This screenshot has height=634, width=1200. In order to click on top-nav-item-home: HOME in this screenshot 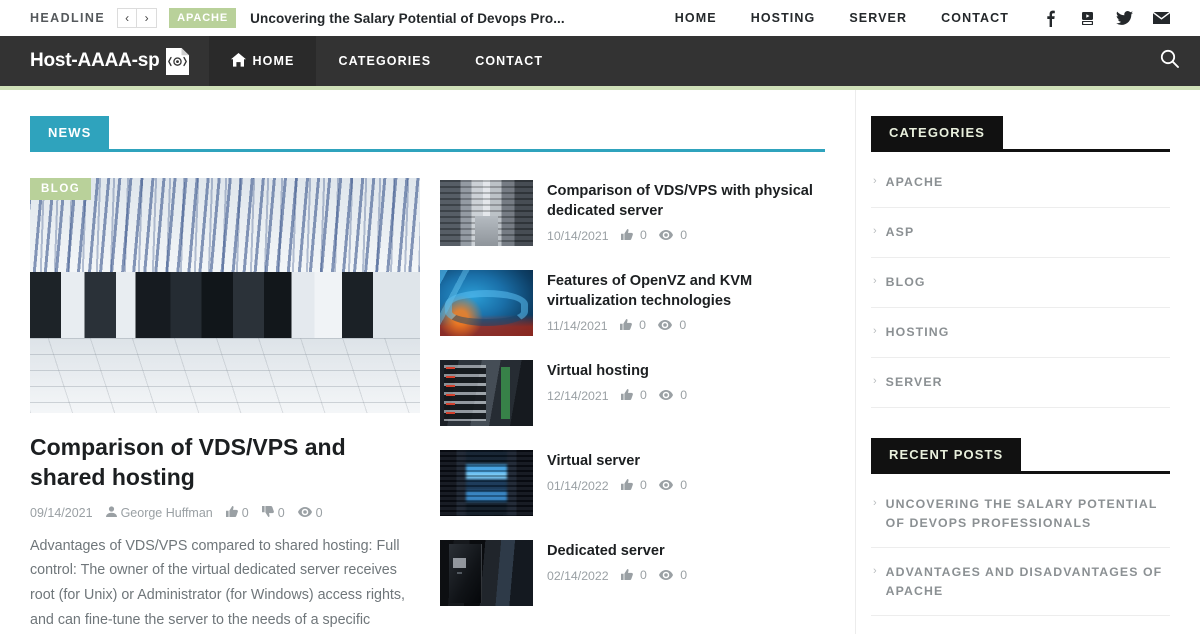, I will do `click(696, 18)`.